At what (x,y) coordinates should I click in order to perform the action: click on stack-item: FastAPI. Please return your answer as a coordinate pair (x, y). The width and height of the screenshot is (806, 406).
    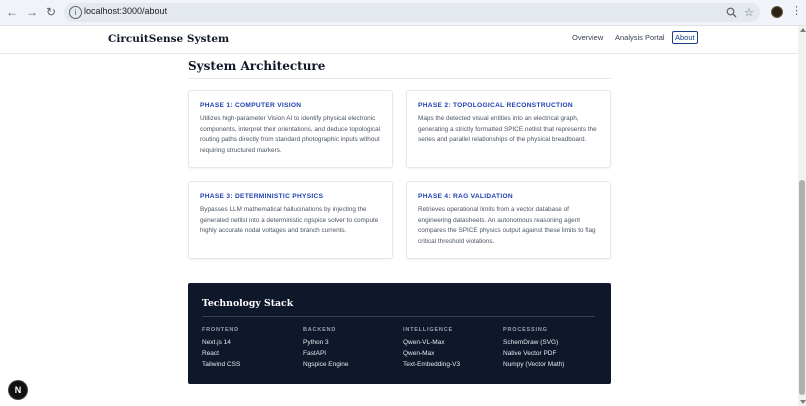
    Looking at the image, I should click on (315, 354).